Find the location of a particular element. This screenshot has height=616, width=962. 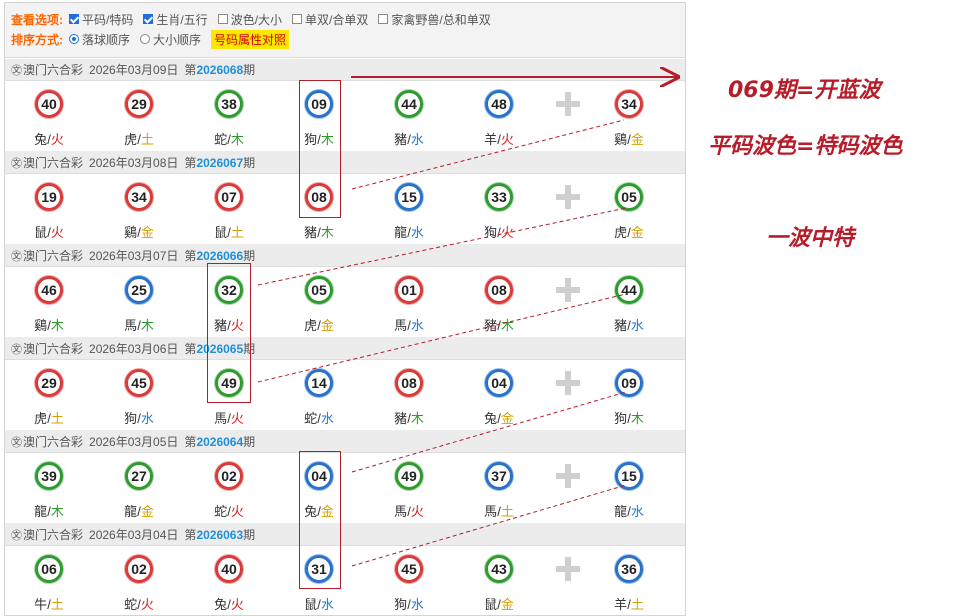

view-option-label: 平码/特码 is located at coordinates (108, 19).